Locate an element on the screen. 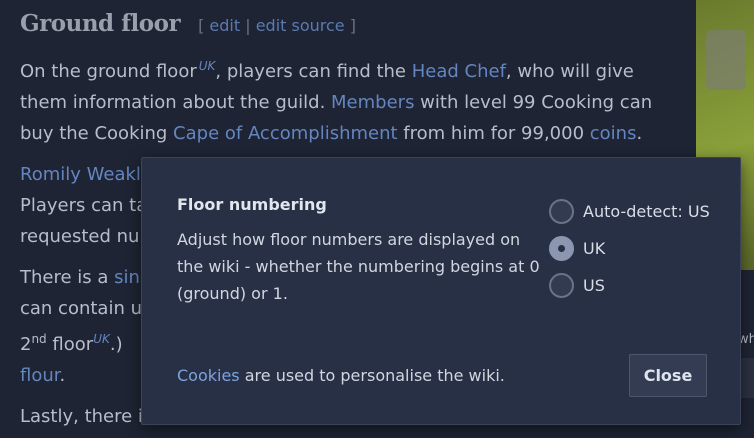  flour-link: flour is located at coordinates (40, 375).